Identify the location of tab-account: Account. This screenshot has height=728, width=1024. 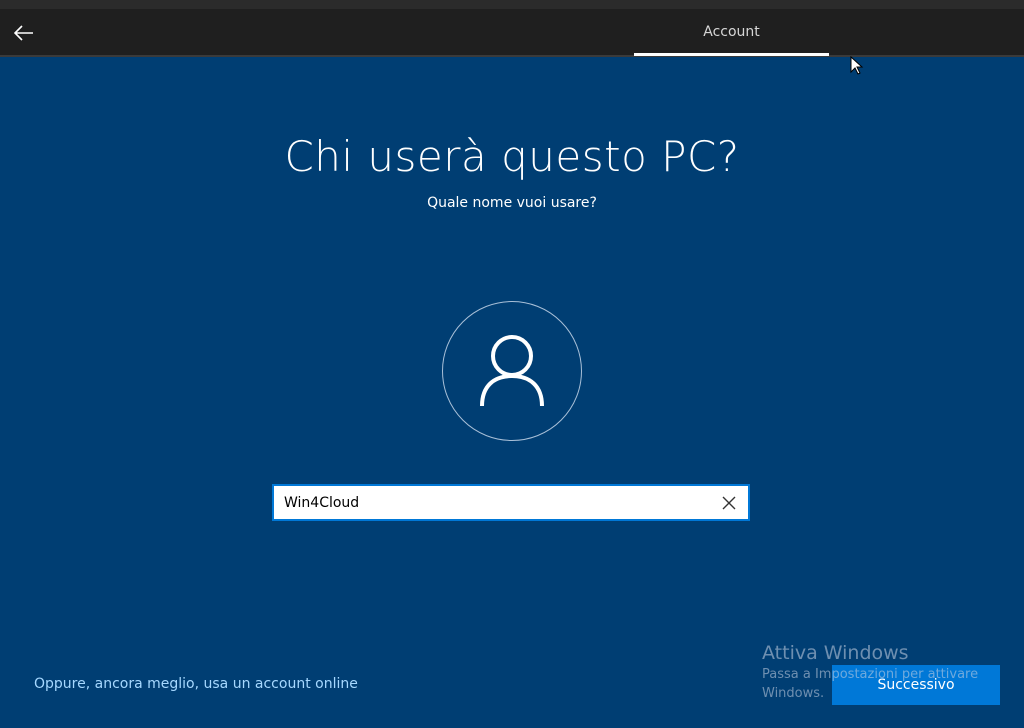
(731, 32).